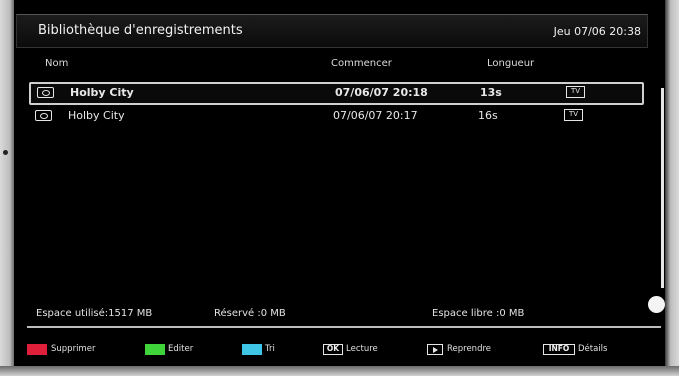 This screenshot has width=679, height=376. What do you see at coordinates (510, 63) in the screenshot?
I see `column-header-length: Longueur` at bounding box center [510, 63].